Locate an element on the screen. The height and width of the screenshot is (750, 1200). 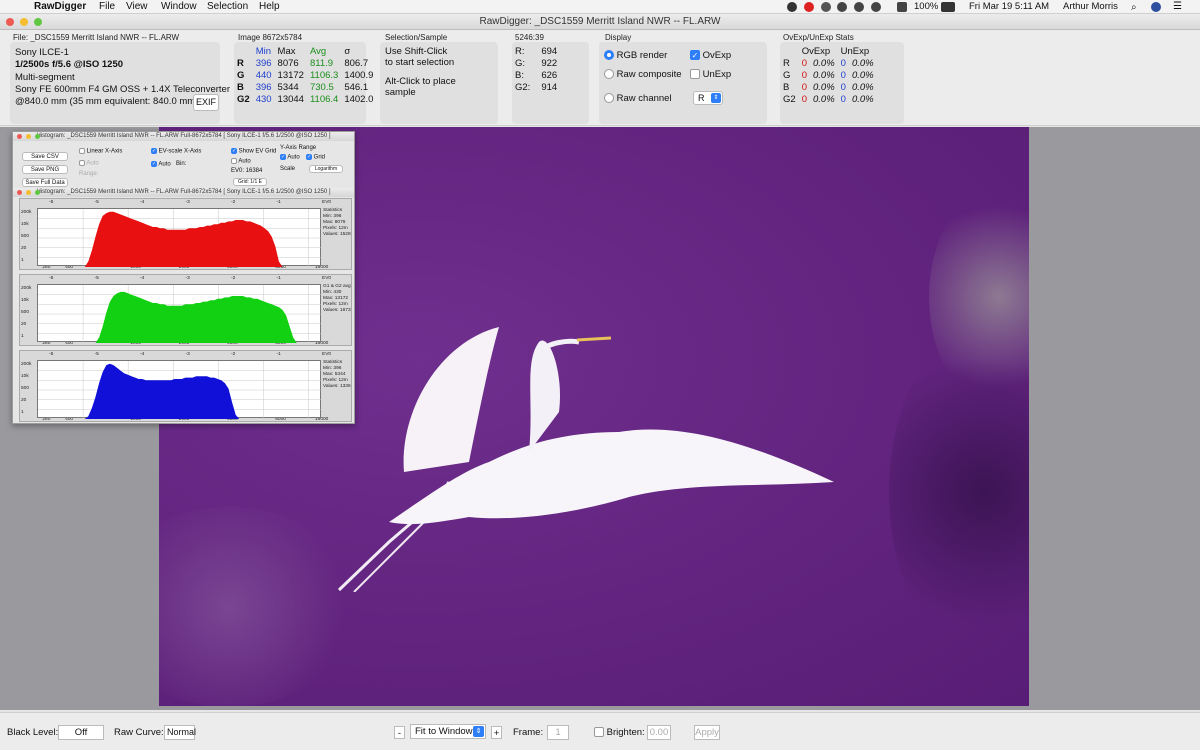
table-row: R: 694 is located at coordinates (536, 52).